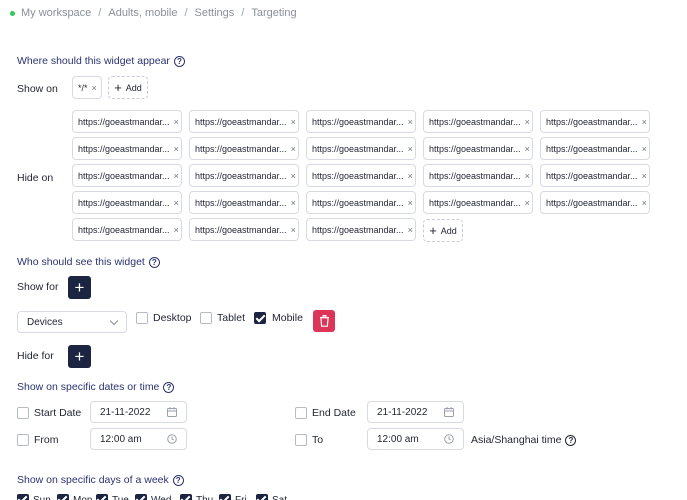  I want to click on day-checkbox-3: Wed, so click(153, 497).